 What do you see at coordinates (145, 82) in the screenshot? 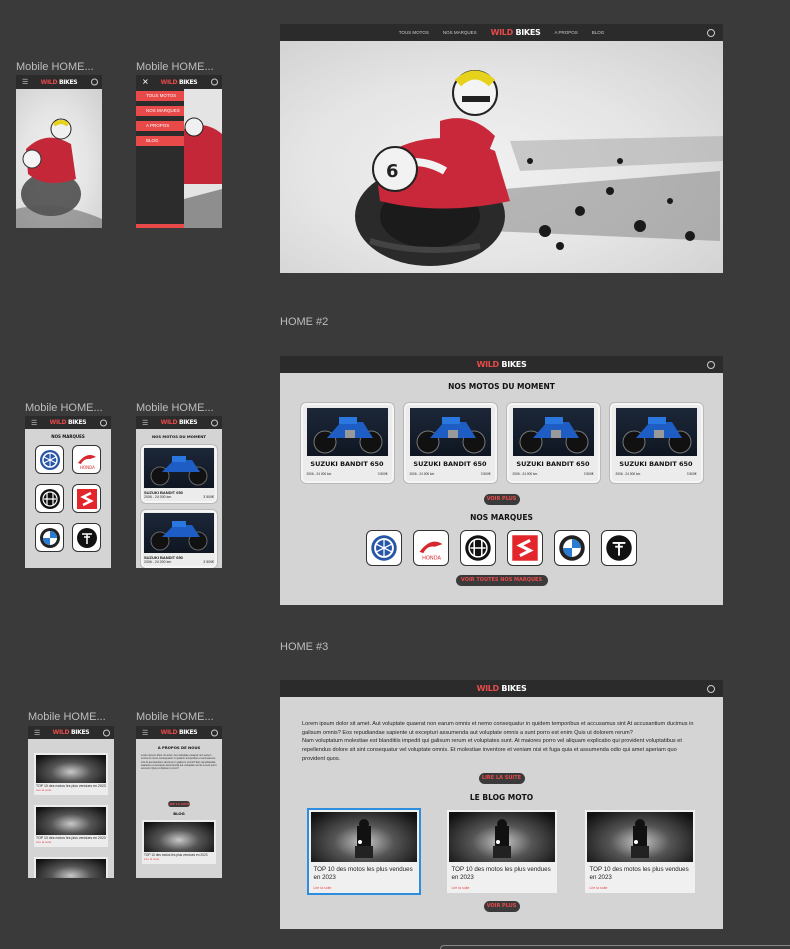
I see `close-icon: ✕` at bounding box center [145, 82].